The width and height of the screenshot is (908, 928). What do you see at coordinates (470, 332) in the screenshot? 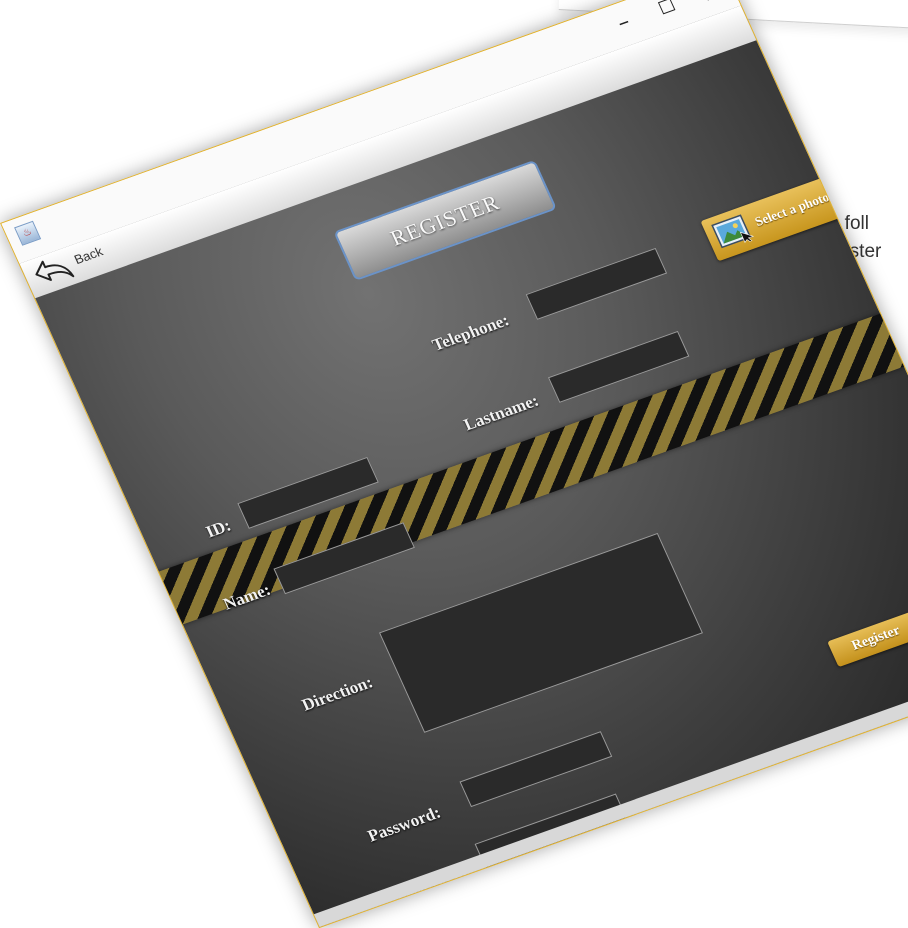
I see `telephone-label: Telephone:` at bounding box center [470, 332].